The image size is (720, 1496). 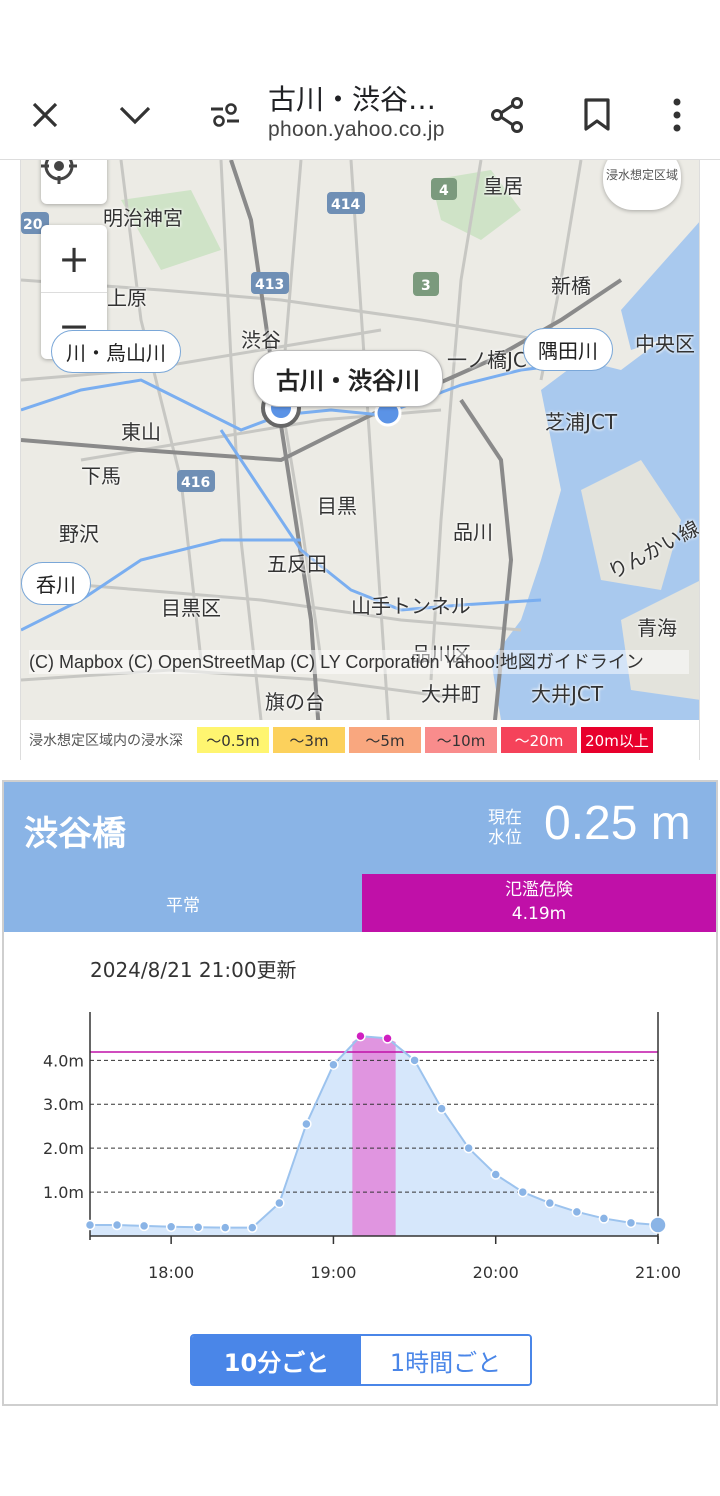 I want to click on legend-item: ～3m, so click(x=309, y=740).